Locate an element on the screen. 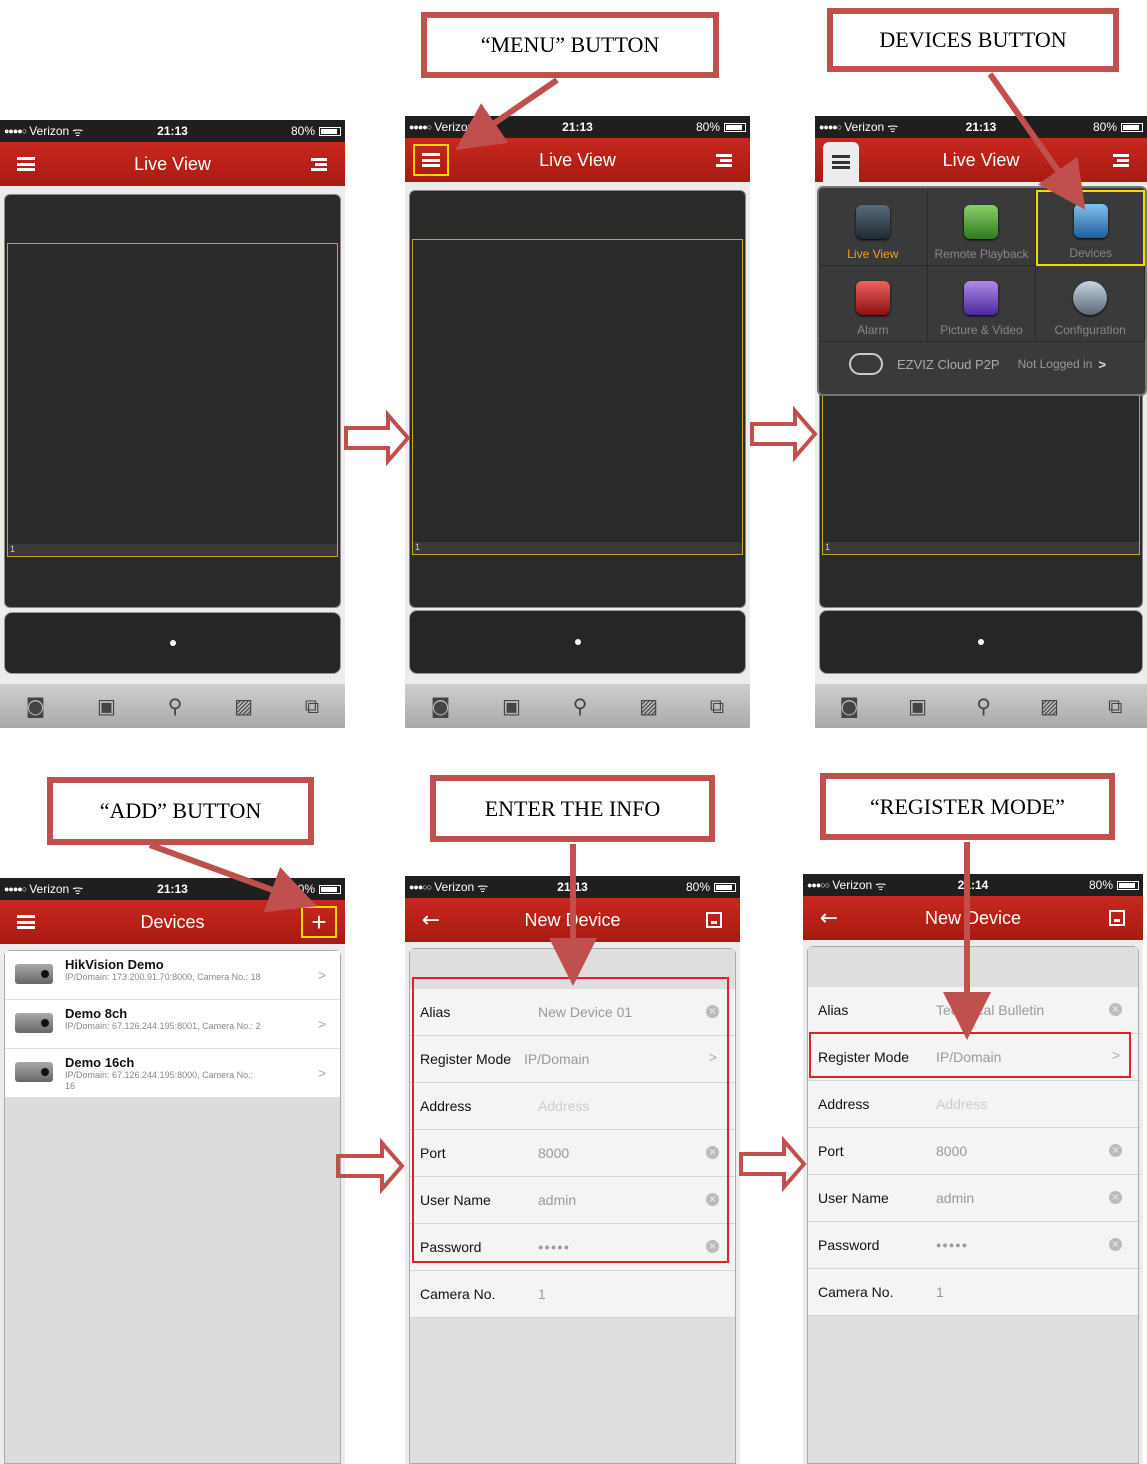  arrow-to-menu is located at coordinates (507, 114).